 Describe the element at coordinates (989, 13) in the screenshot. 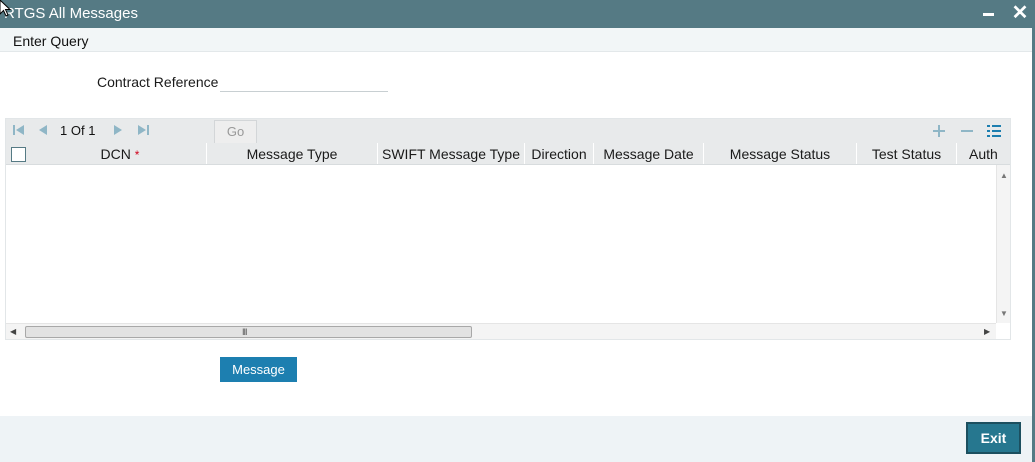

I see `minimize-icon` at that location.